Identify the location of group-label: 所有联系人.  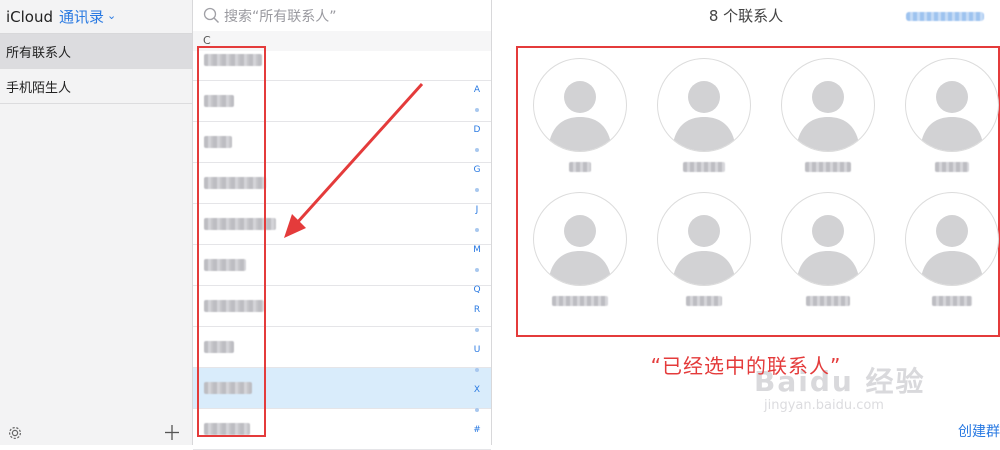
(39, 53).